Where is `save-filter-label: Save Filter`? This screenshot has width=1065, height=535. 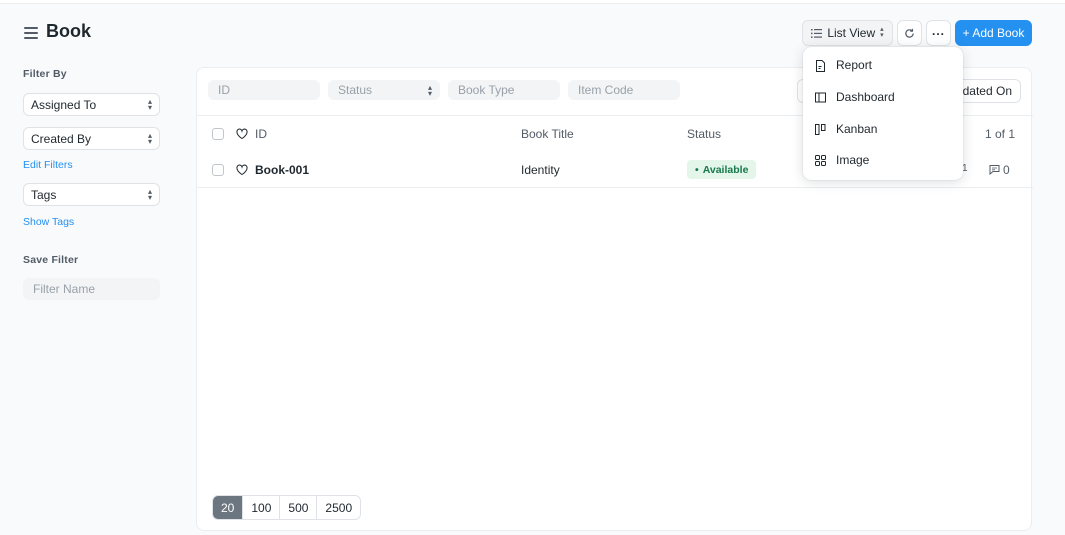 save-filter-label: Save Filter is located at coordinates (51, 260).